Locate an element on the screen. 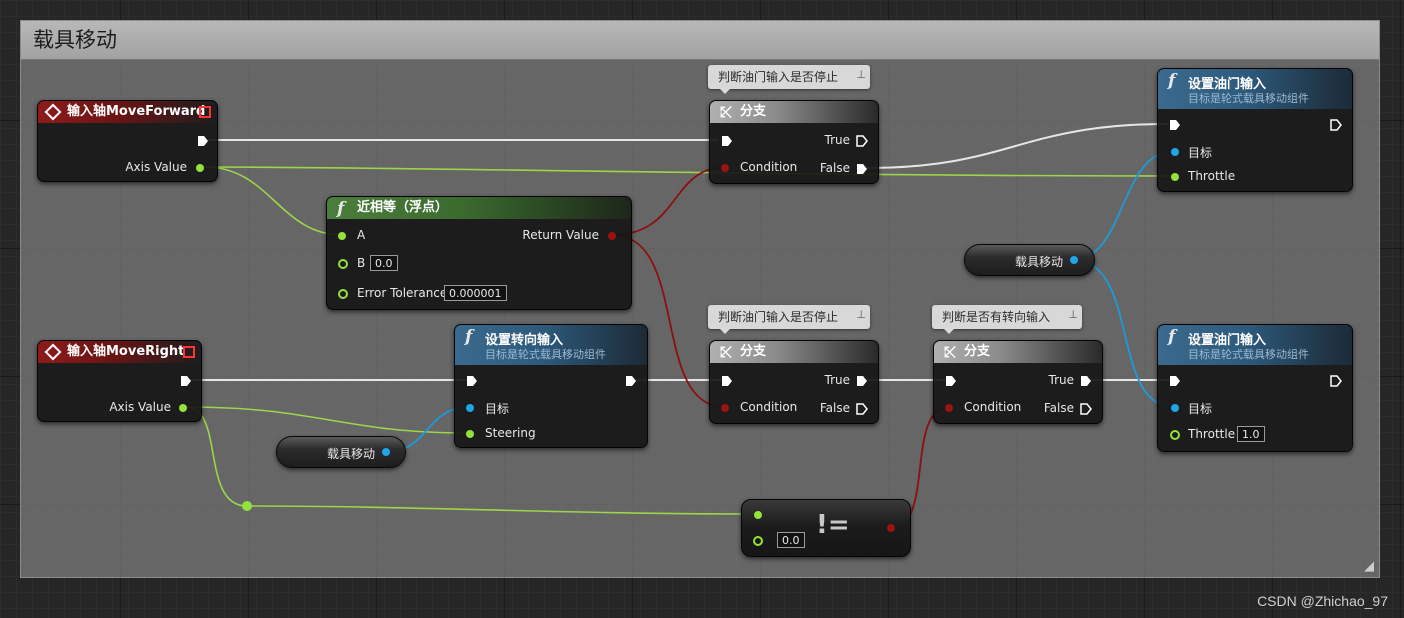 The width and height of the screenshot is (1404, 618). wire-axis-forward-throttle1 is located at coordinates (690, 171).